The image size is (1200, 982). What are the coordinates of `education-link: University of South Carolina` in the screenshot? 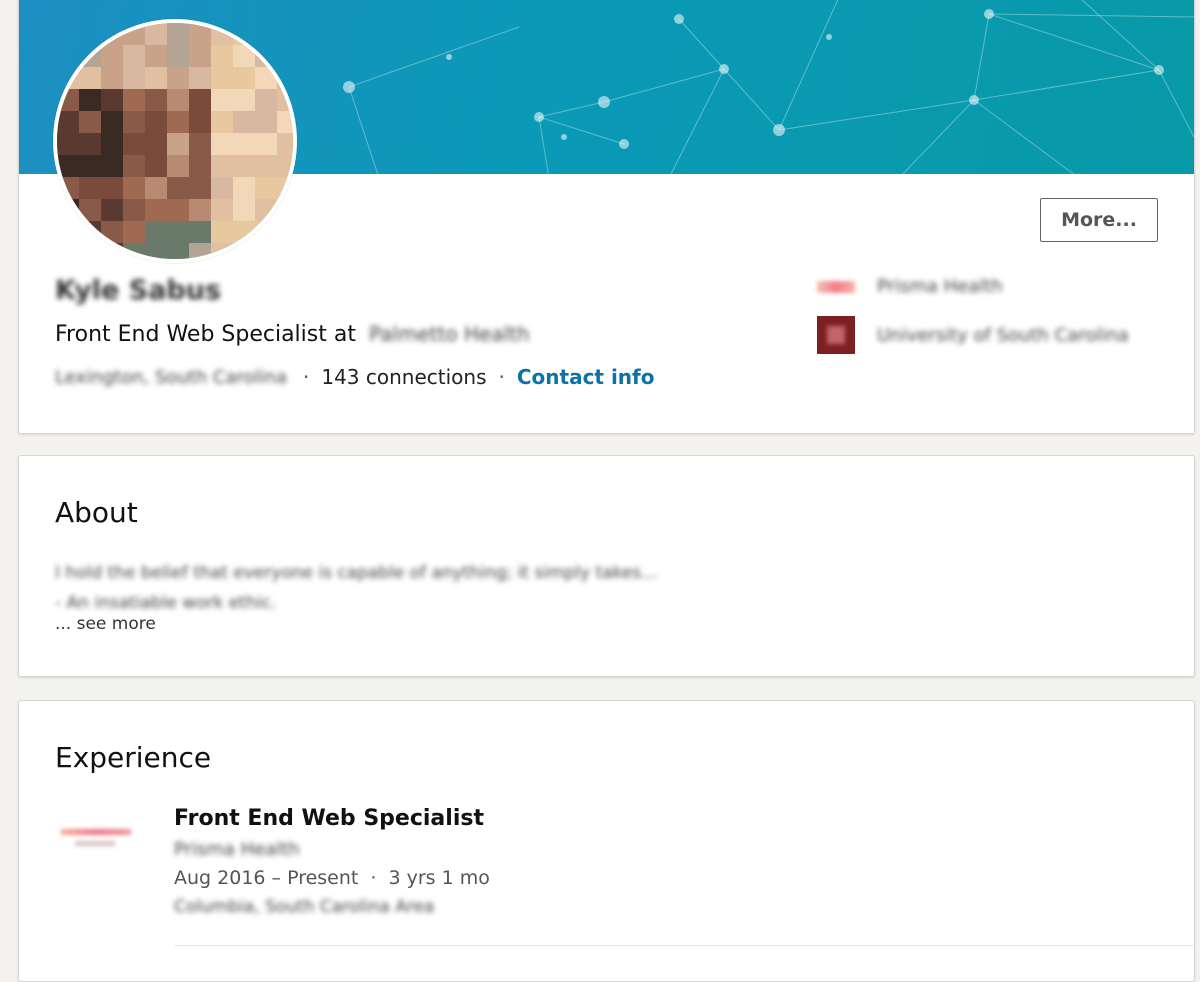 It's located at (973, 335).